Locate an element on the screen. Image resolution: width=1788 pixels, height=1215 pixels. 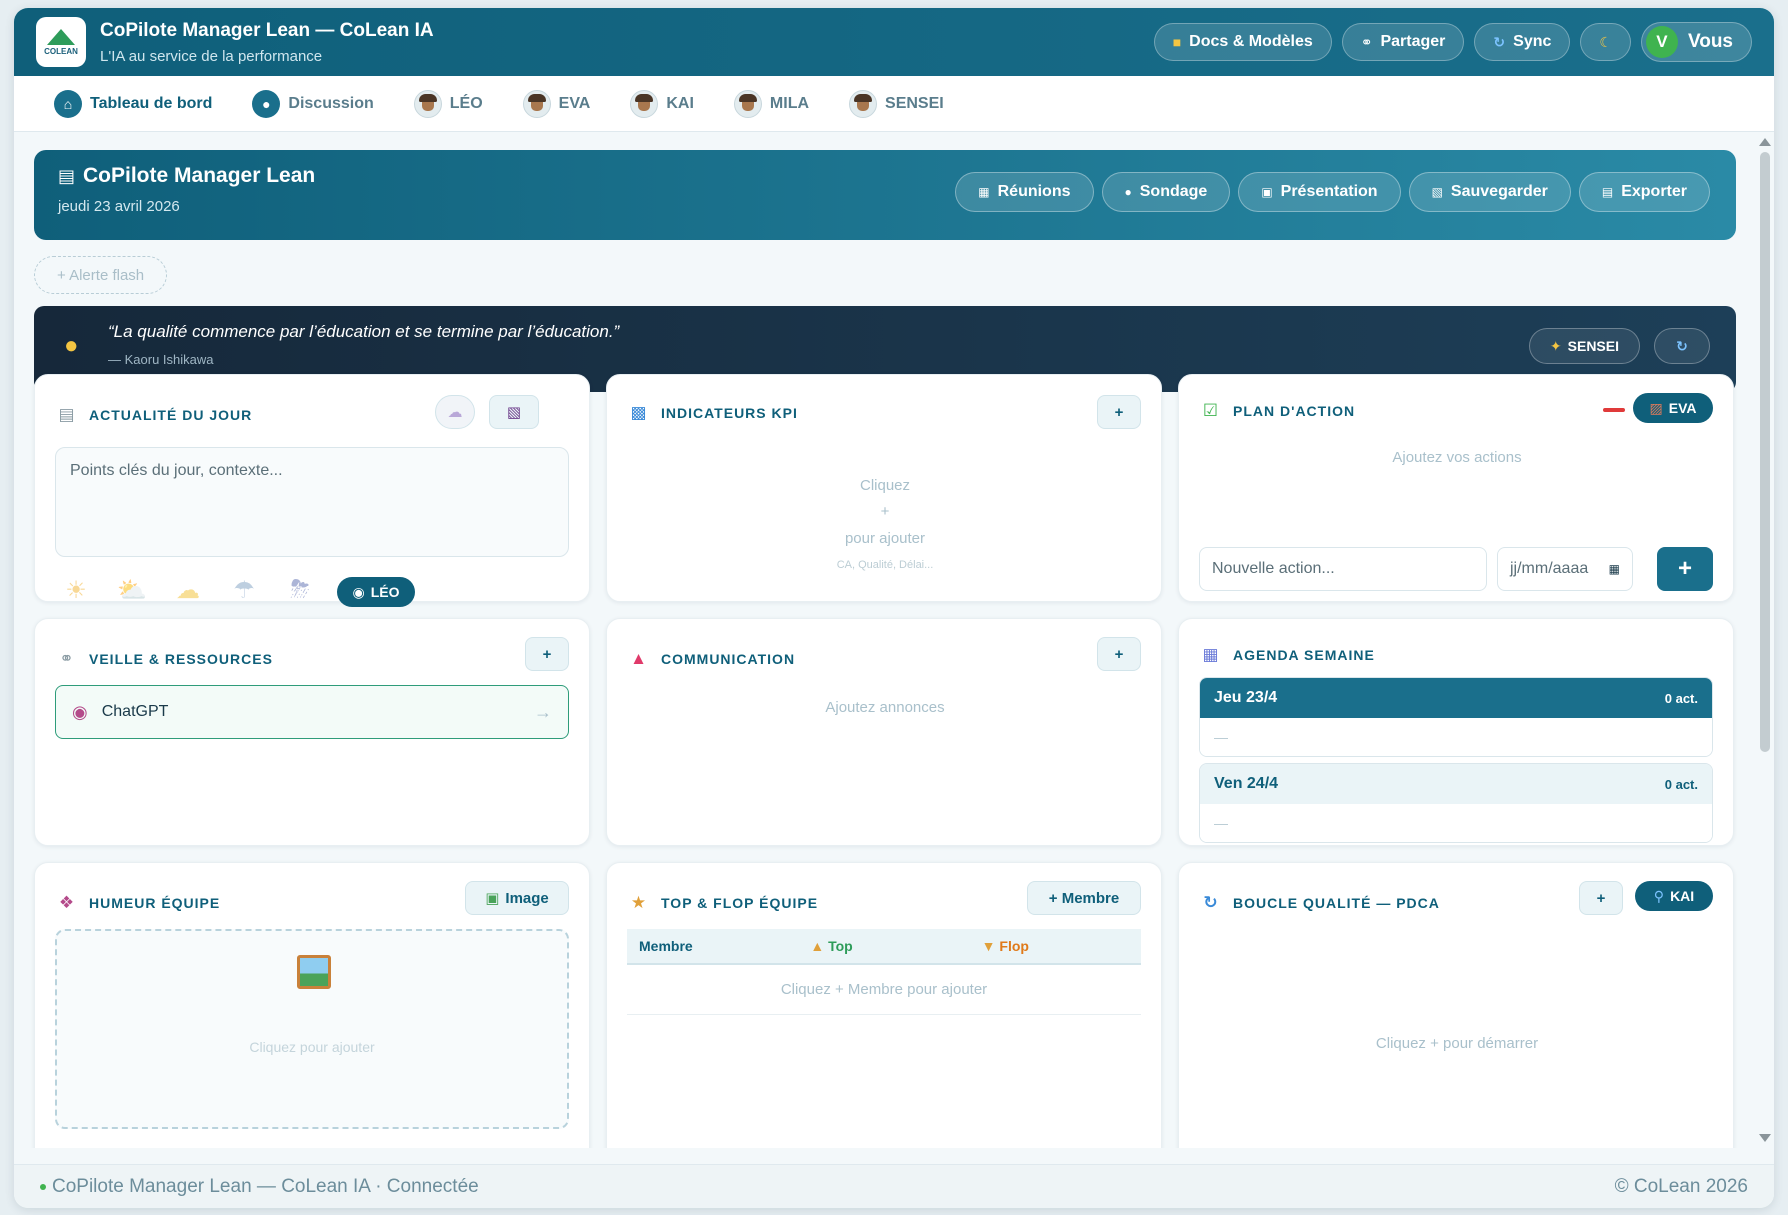
picture-icon: ▣ is located at coordinates (492, 898).